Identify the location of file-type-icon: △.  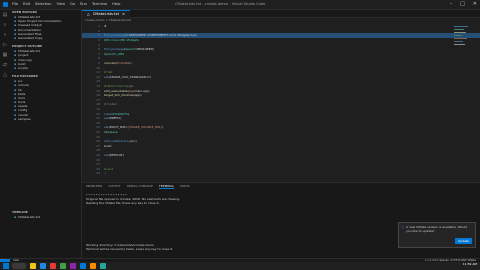
(88, 14).